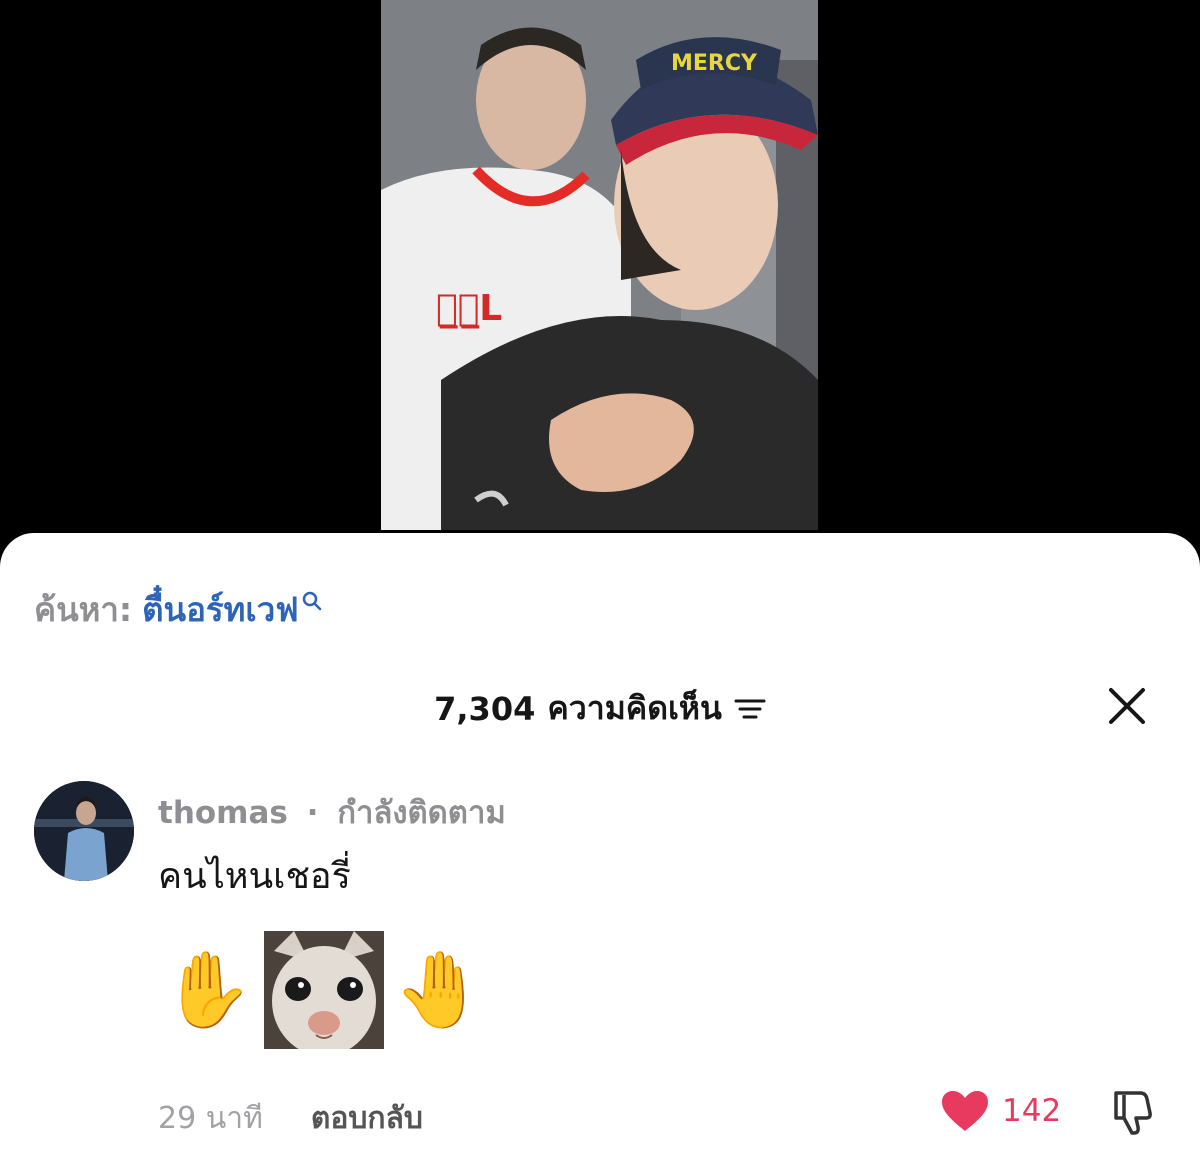  Describe the element at coordinates (83, 609) in the screenshot. I see `search-prefix: ค้นหา:` at that location.